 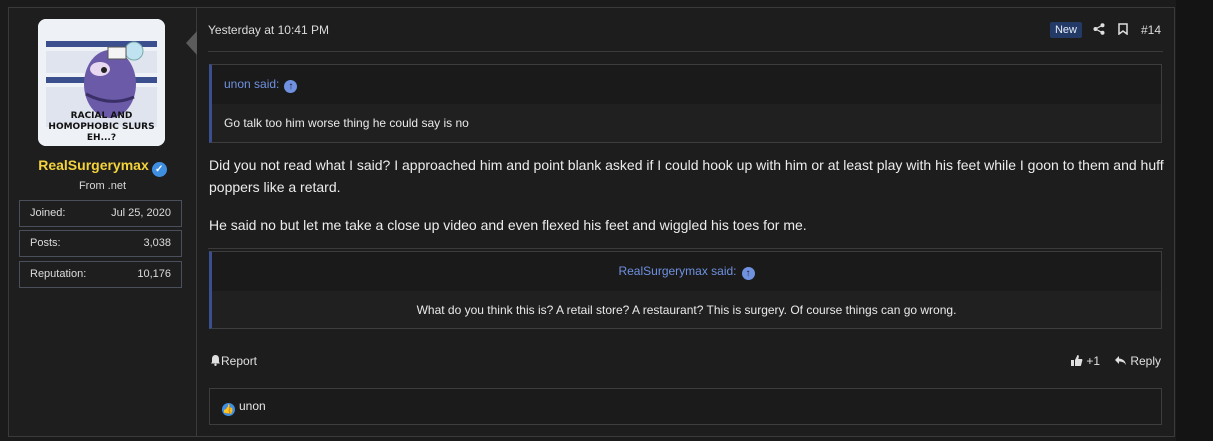 What do you see at coordinates (686, 84) in the screenshot?
I see `quote-attribution: unon said: ↑` at bounding box center [686, 84].